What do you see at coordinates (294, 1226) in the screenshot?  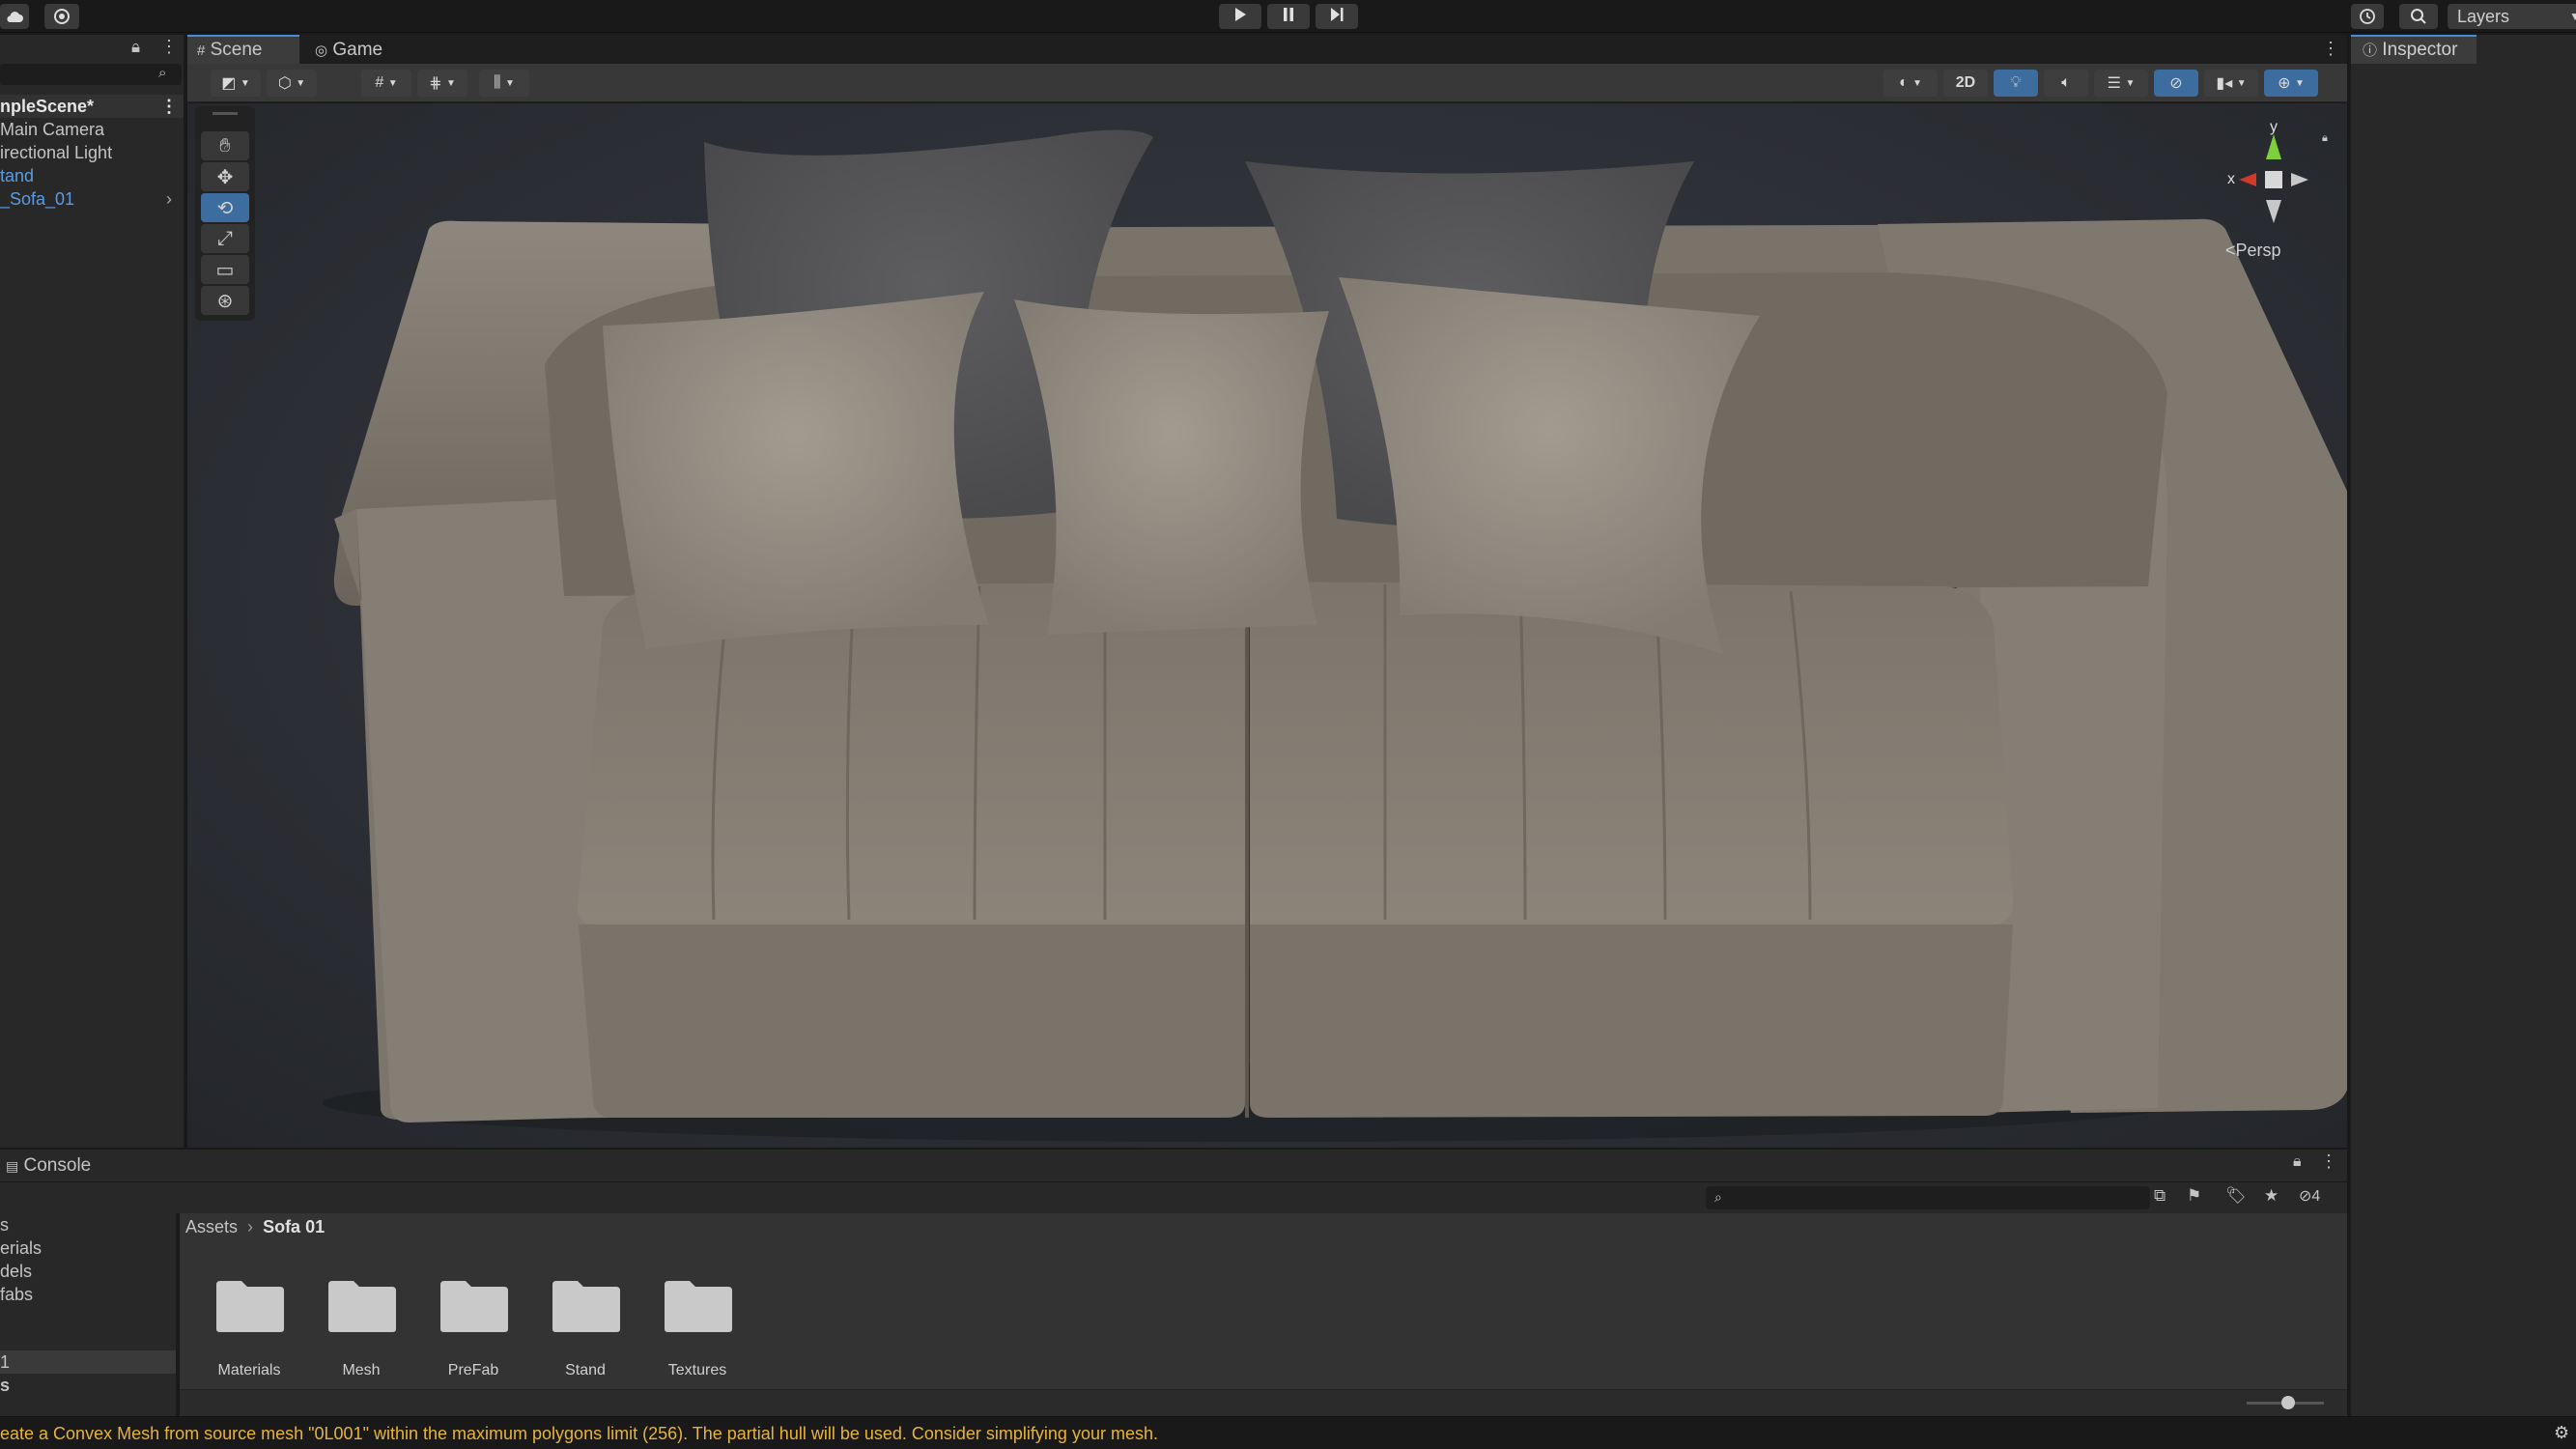 I see `breadcrumb-item: Sofa 01` at bounding box center [294, 1226].